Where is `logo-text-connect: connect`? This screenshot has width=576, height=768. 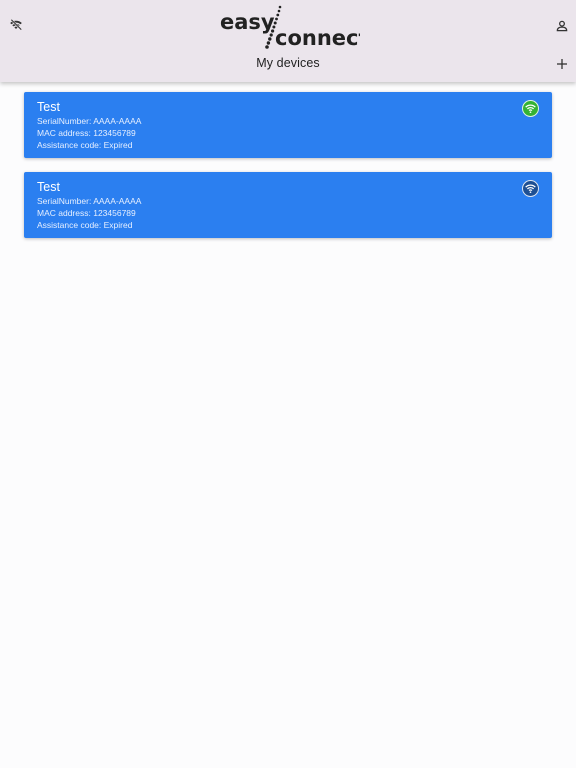 logo-text-connect: connect is located at coordinates (317, 38).